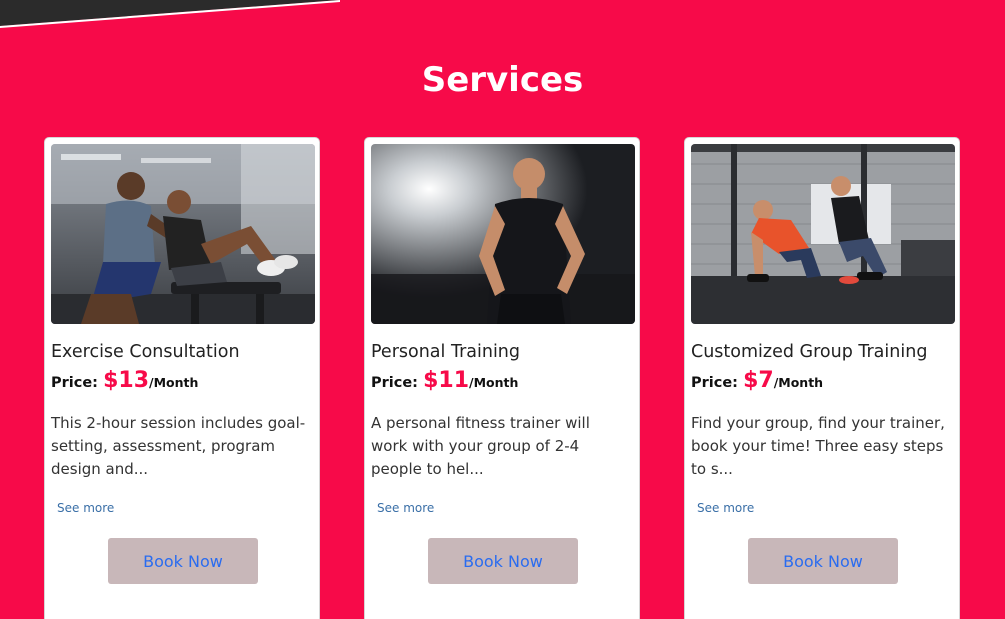 Image resolution: width=1005 pixels, height=619 pixels. I want to click on service-image-personal-trainer, so click(503, 234).